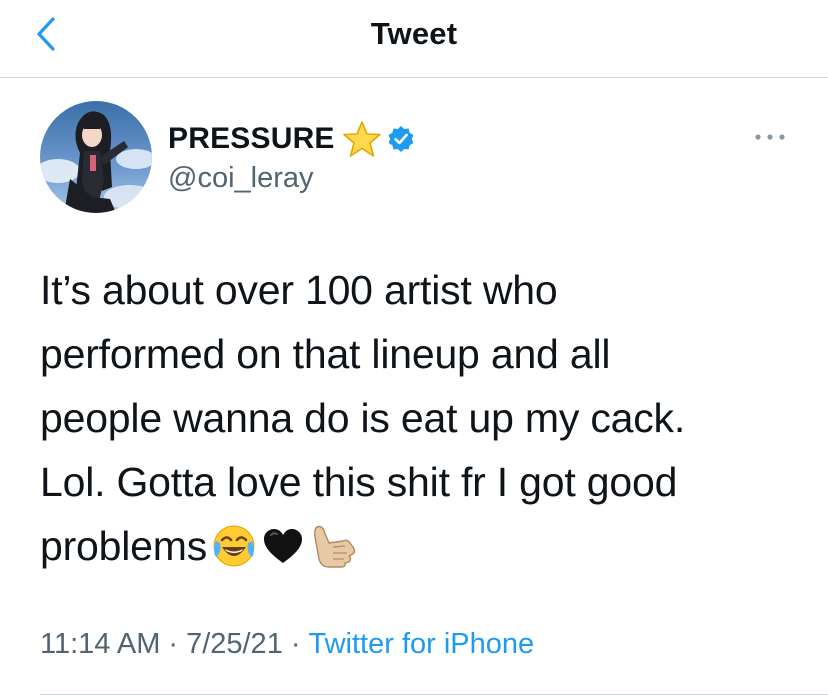  Describe the element at coordinates (234, 555) in the screenshot. I see `face-with-tears-of-joy-icon` at that location.